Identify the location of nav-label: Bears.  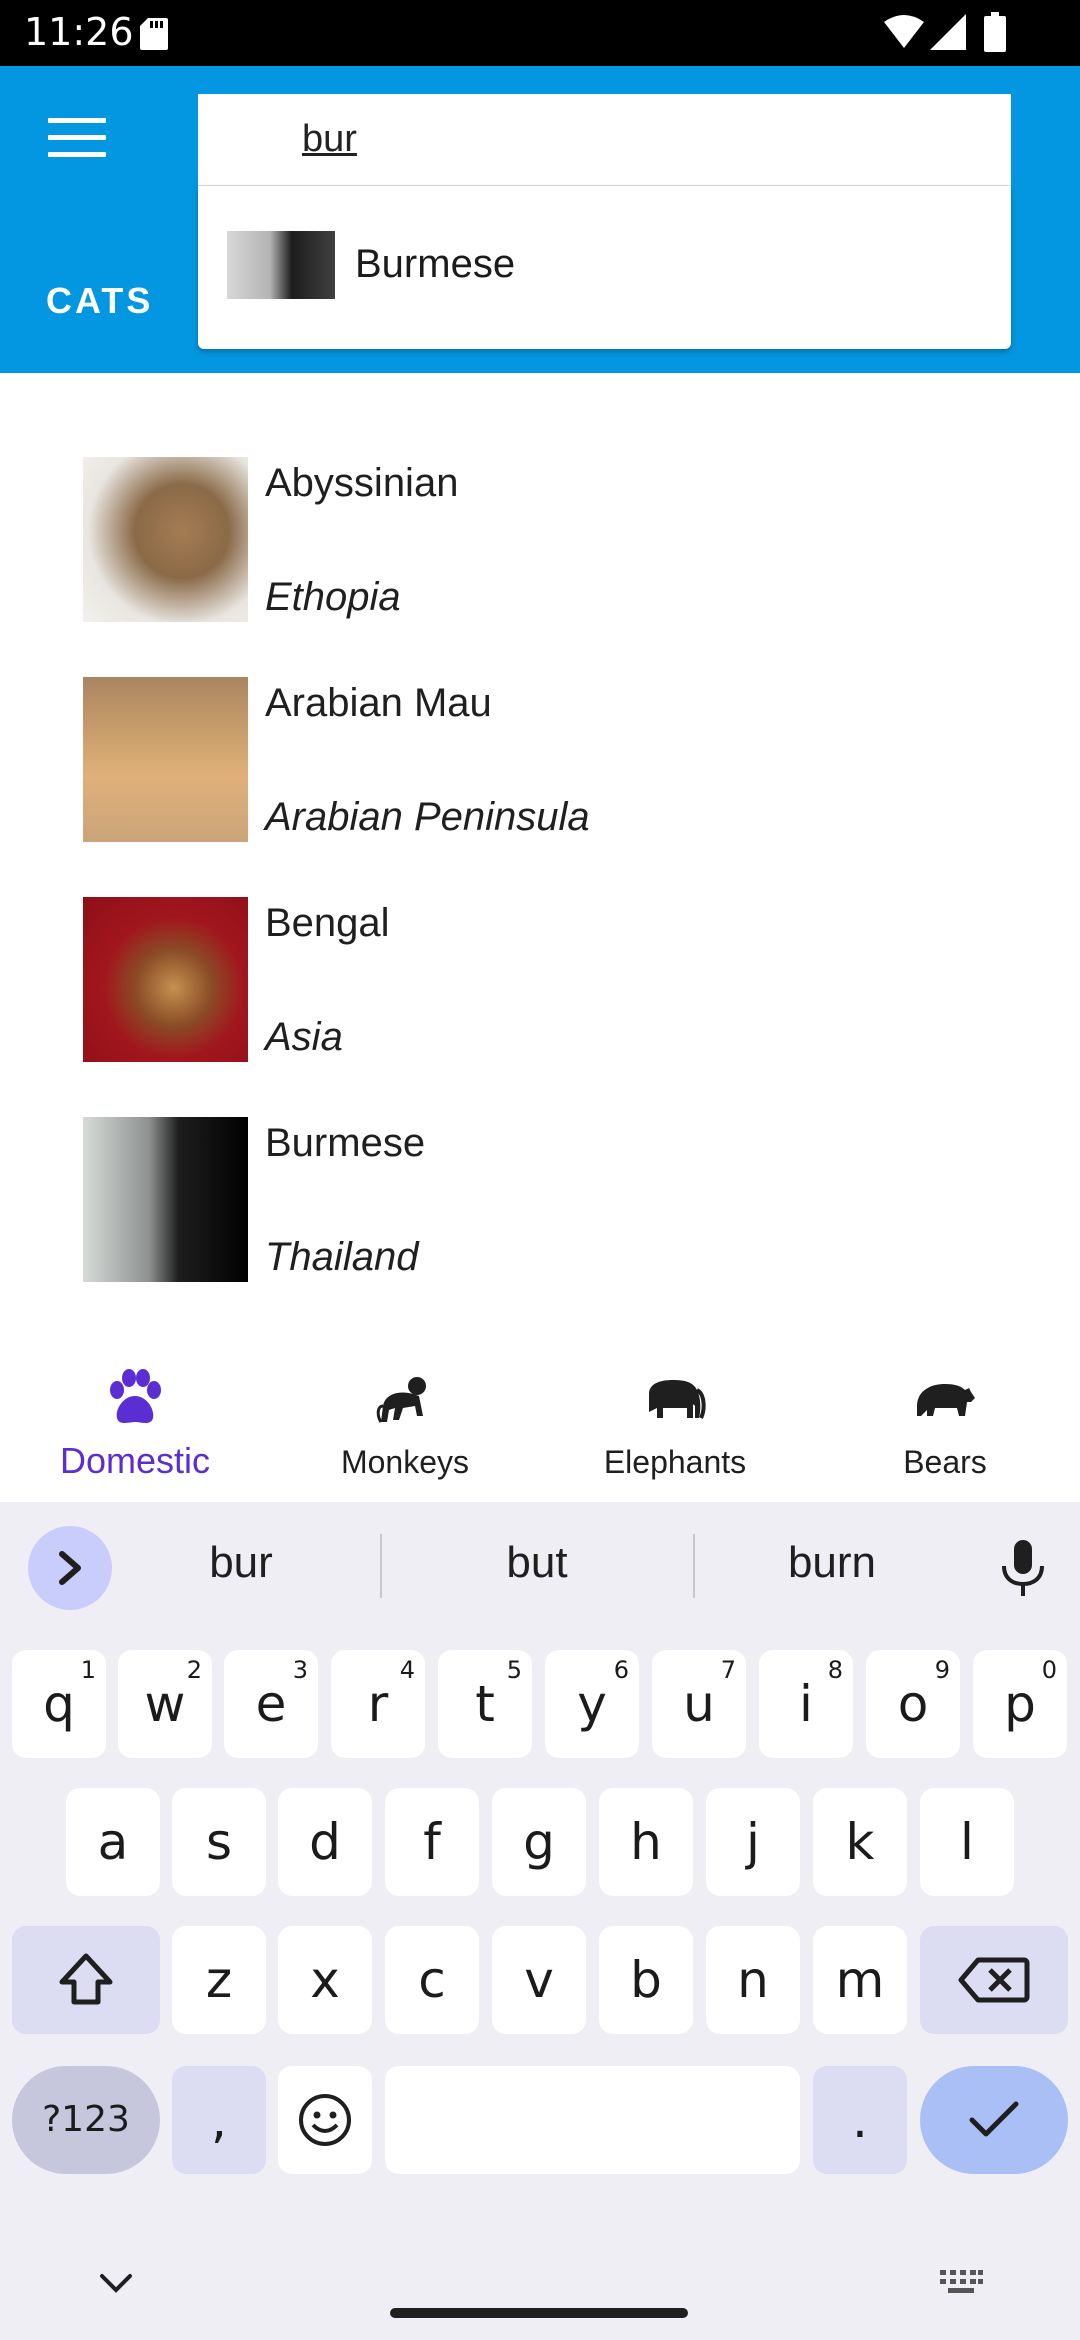
(945, 1462).